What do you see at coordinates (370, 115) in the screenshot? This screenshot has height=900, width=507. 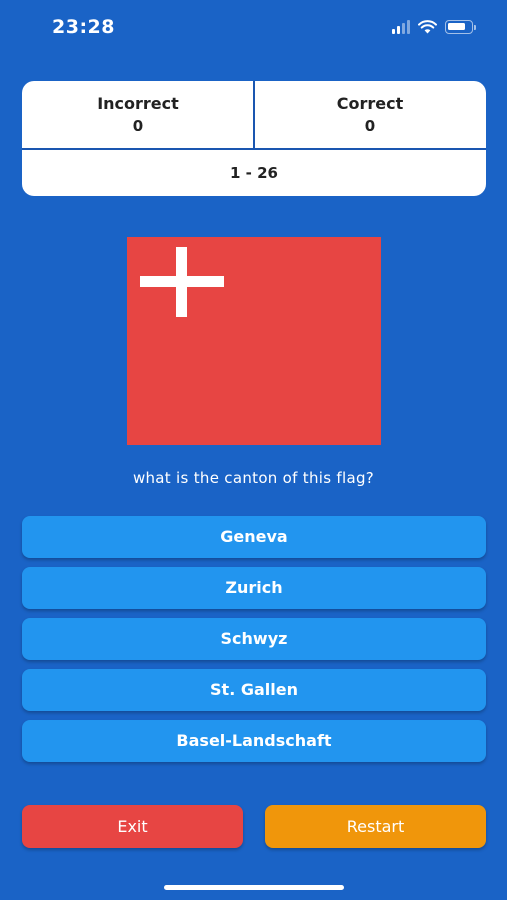 I see `correct-score: Correct 0` at bounding box center [370, 115].